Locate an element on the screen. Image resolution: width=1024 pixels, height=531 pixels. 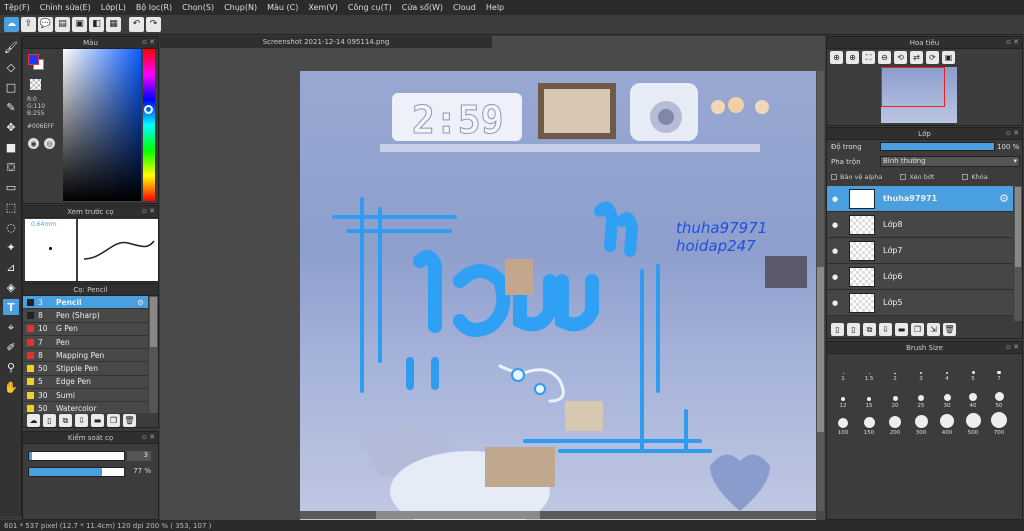
rotate-left-icon: ⟲ is located at coordinates (900, 57).